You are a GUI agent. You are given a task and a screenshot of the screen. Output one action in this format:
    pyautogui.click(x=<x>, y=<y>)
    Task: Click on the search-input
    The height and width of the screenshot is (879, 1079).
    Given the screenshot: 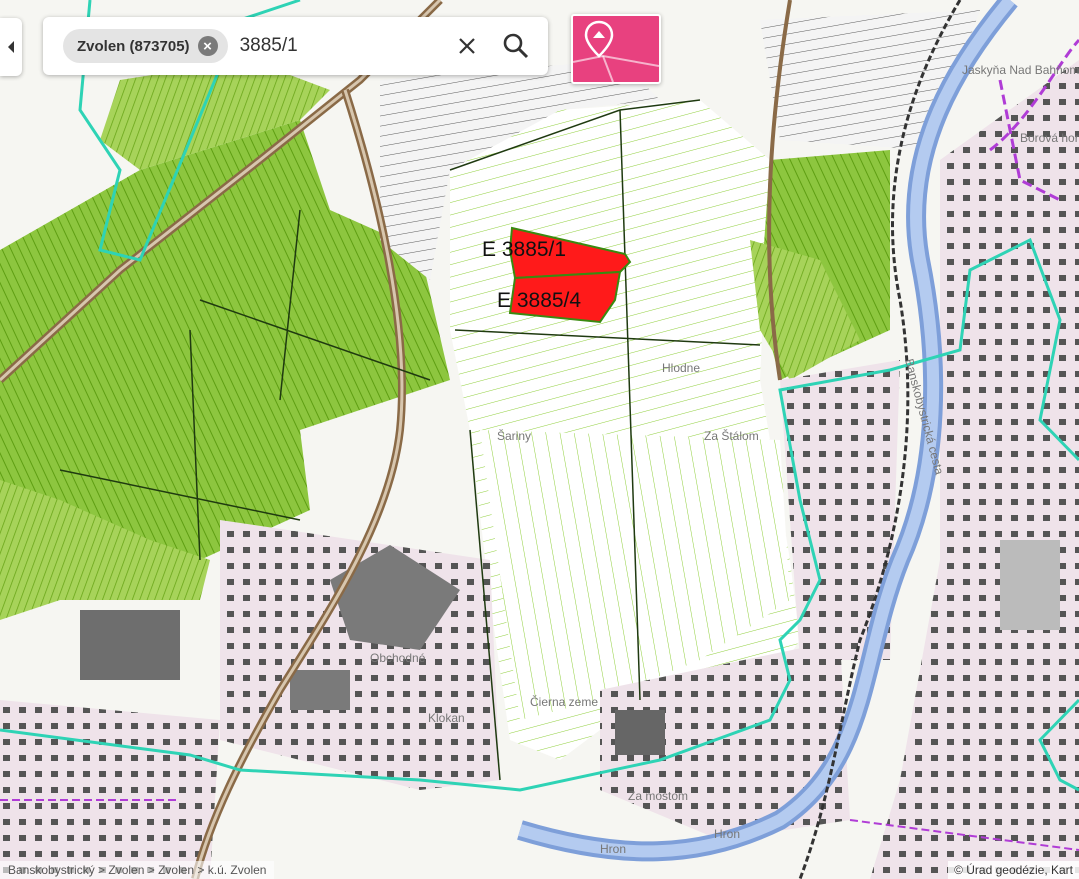 What is the action you would take?
    pyautogui.click(x=339, y=46)
    